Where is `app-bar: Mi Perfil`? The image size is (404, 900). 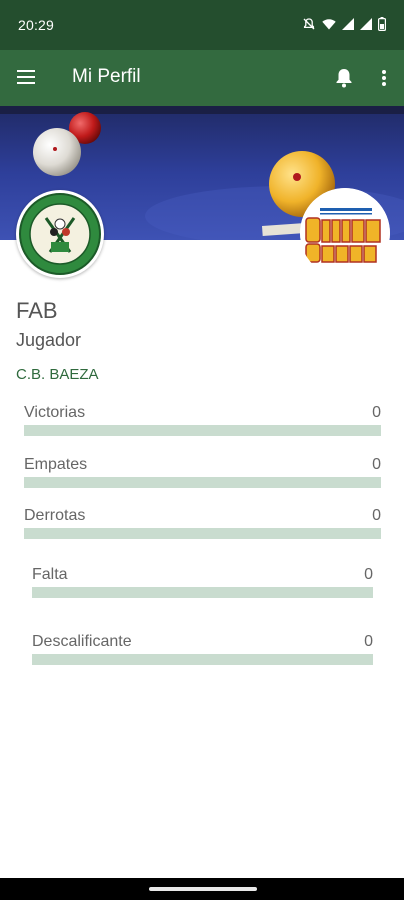 app-bar: Mi Perfil is located at coordinates (202, 78).